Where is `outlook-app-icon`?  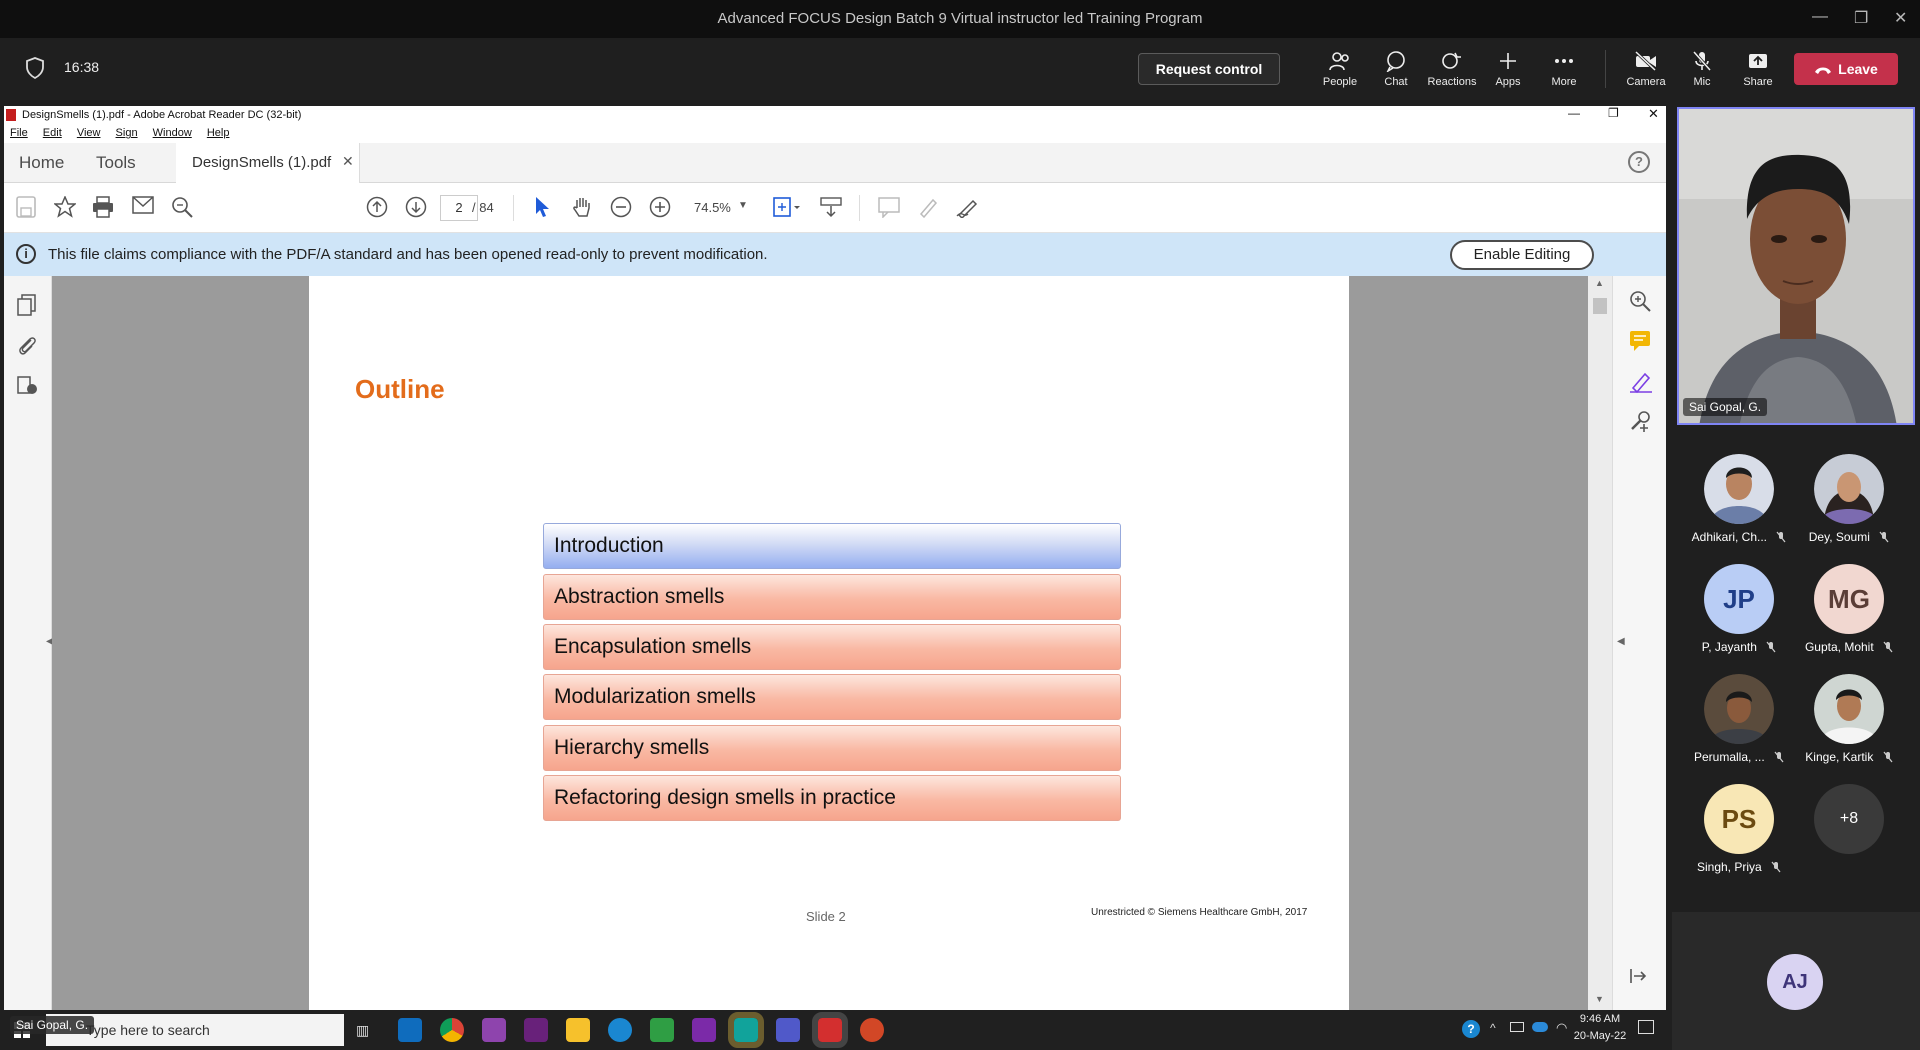 outlook-app-icon is located at coordinates (410, 1030).